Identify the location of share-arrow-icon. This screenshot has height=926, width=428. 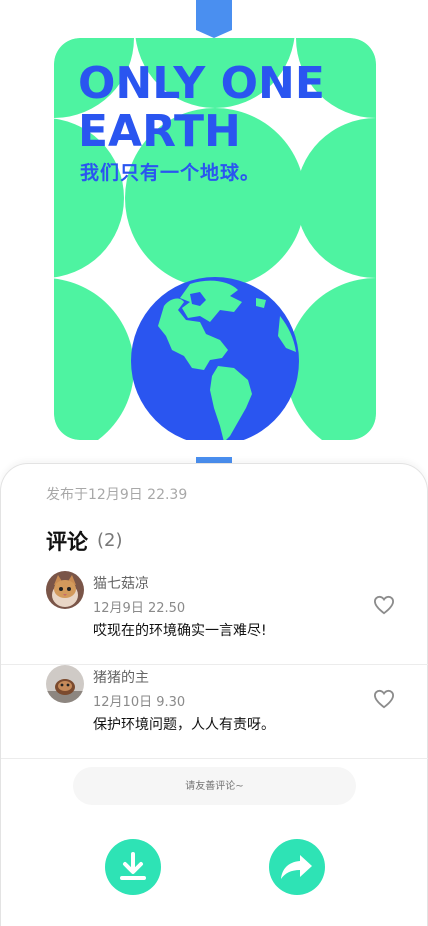
(296, 867).